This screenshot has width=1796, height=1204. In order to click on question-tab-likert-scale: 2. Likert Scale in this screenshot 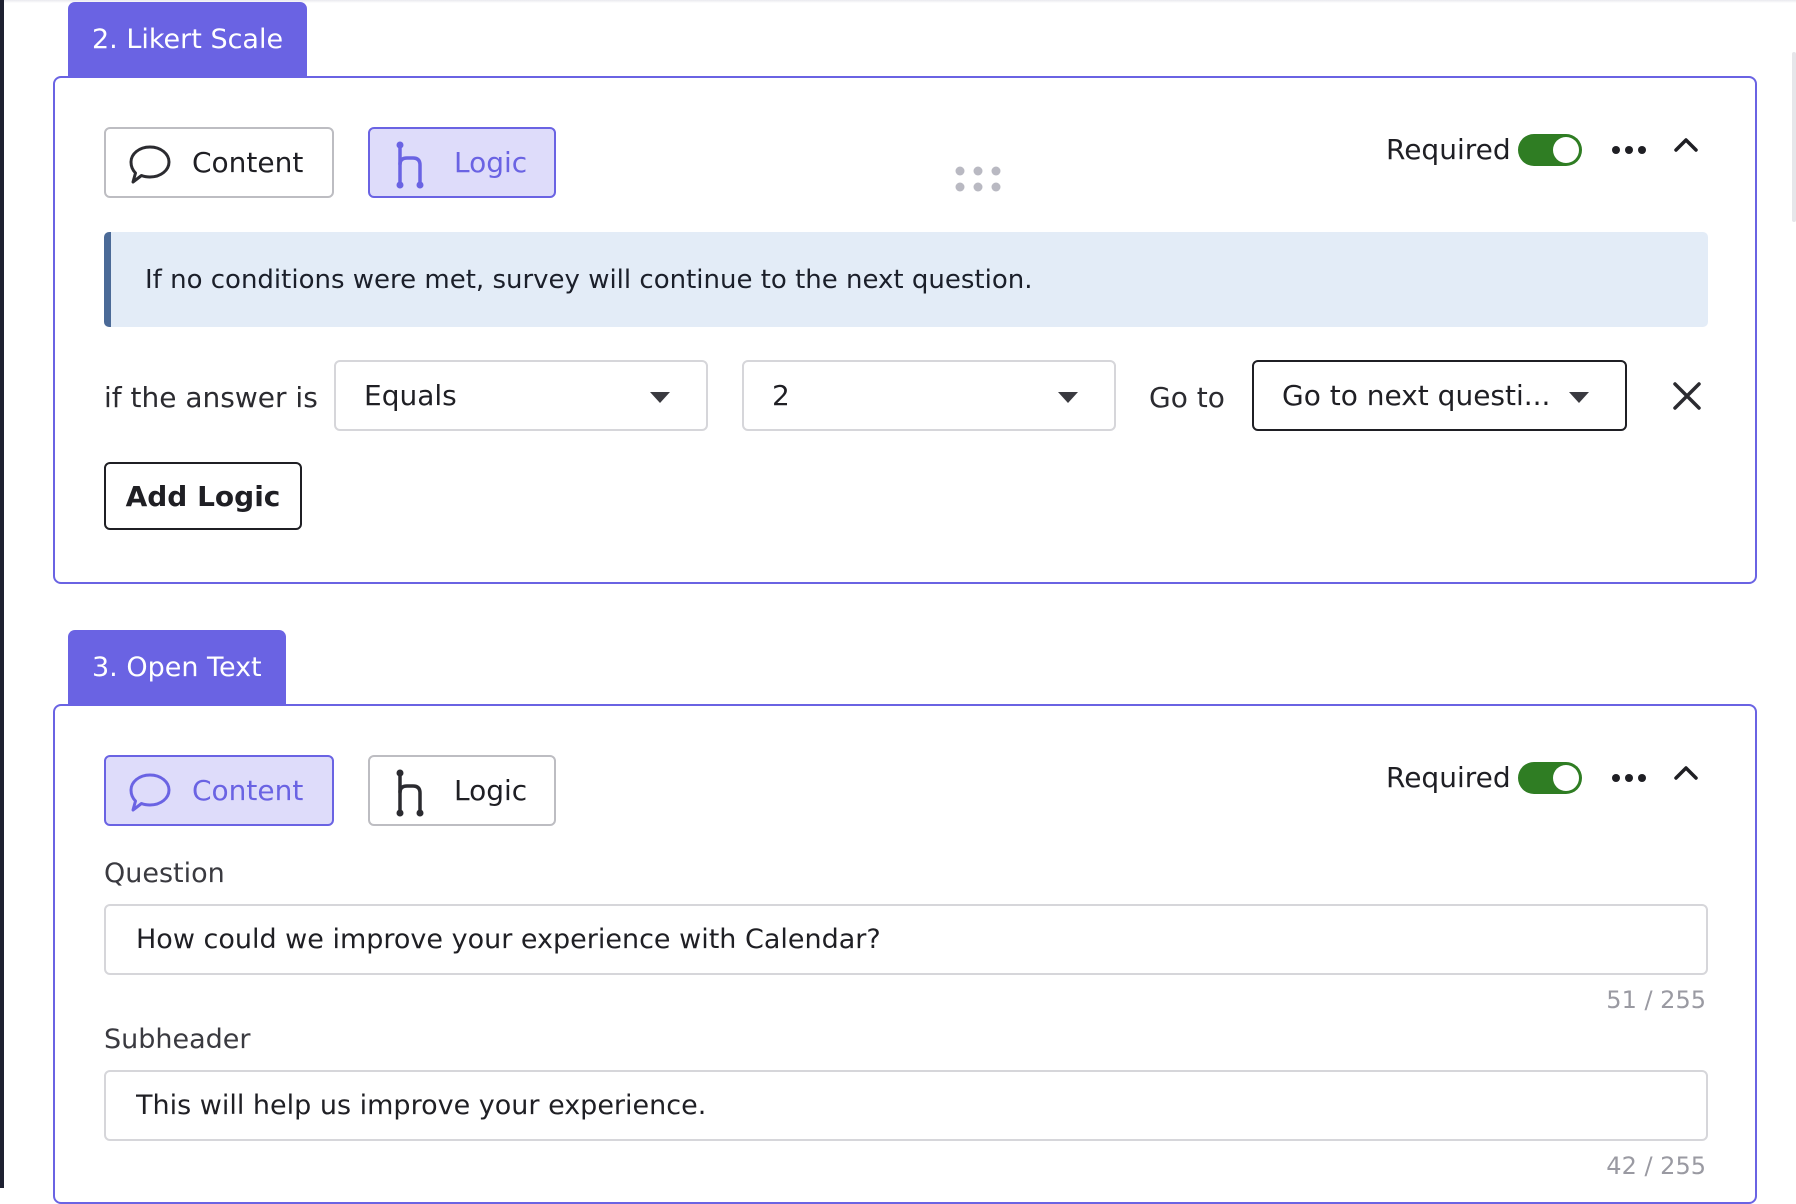, I will do `click(188, 39)`.